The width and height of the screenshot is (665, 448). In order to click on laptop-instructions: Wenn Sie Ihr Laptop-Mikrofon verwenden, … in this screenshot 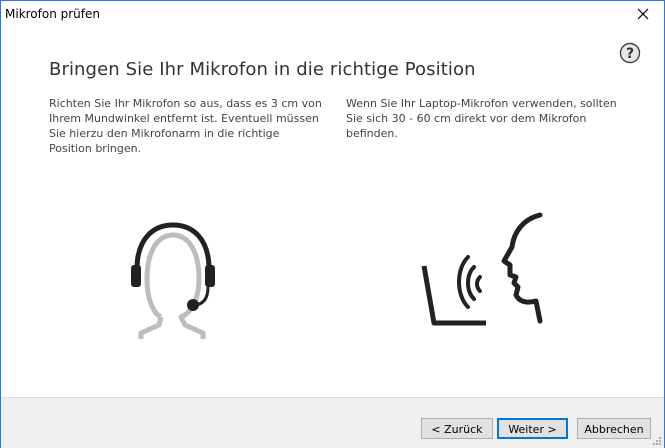, I will do `click(481, 118)`.